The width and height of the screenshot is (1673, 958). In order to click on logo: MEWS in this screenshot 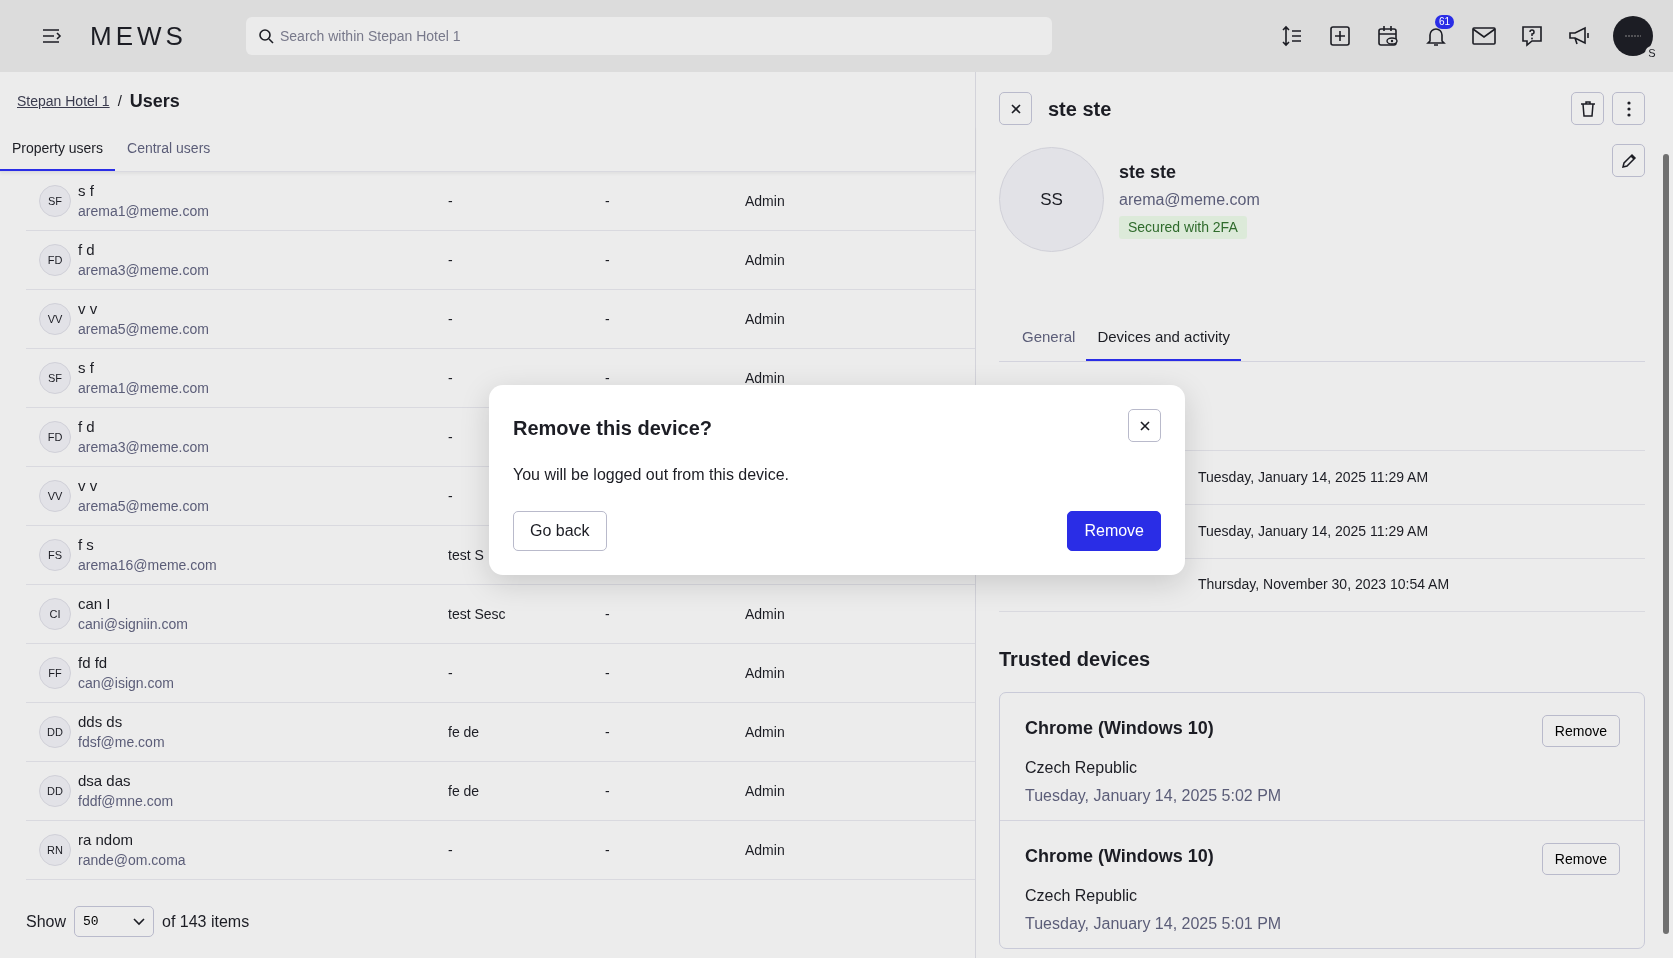, I will do `click(160, 36)`.